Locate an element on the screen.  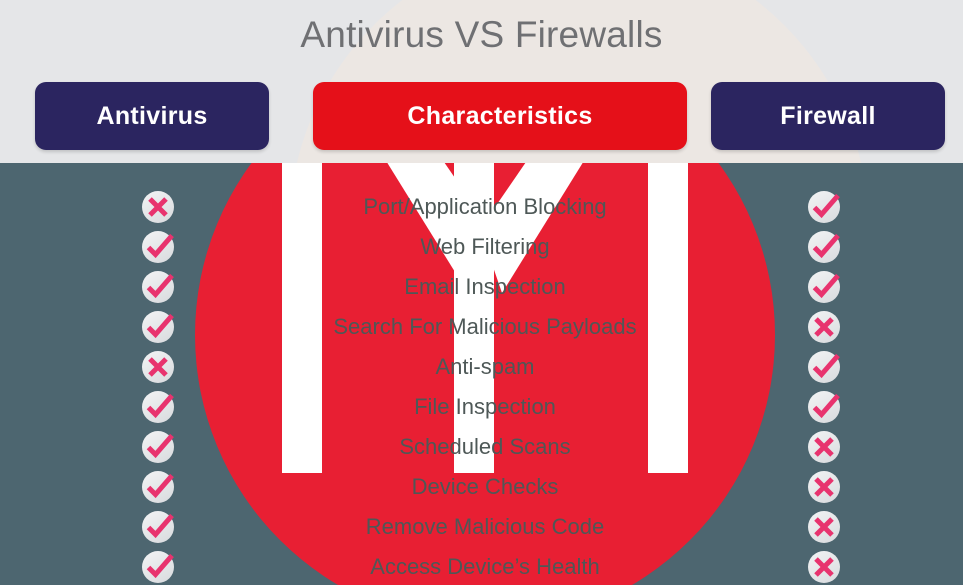
row-characteristic-label: Web Filtering is located at coordinates (485, 246).